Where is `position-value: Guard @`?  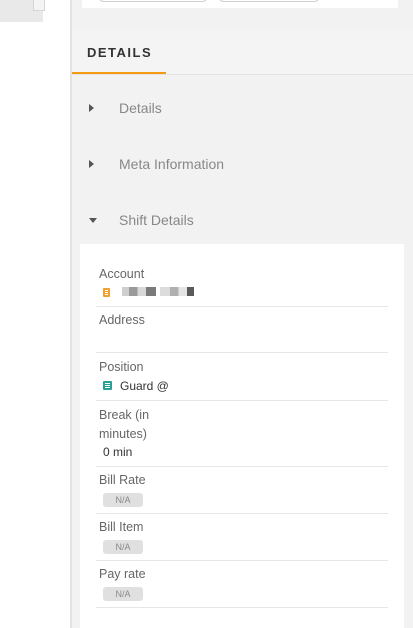
position-value: Guard @ is located at coordinates (144, 386).